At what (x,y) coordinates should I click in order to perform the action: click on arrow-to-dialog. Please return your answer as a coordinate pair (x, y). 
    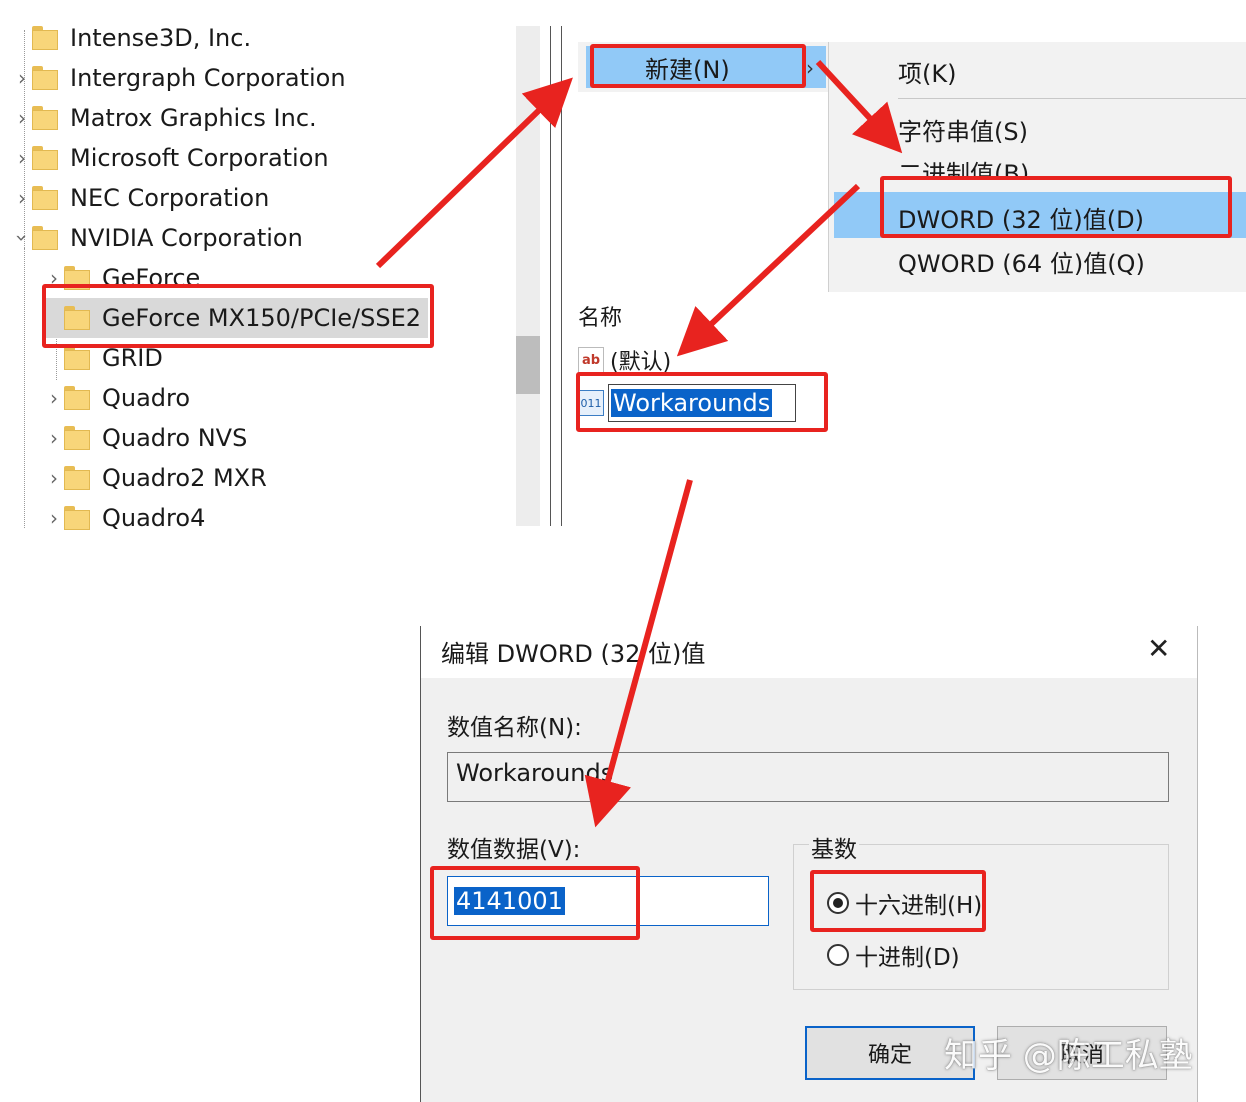
    Looking at the image, I should click on (638, 653).